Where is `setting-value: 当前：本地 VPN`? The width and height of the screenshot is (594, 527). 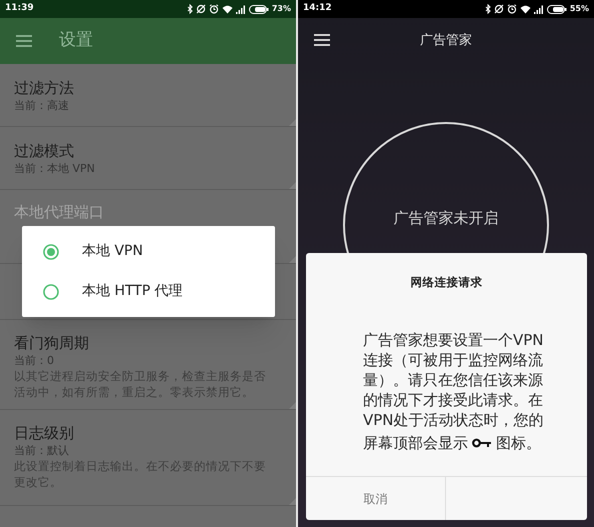
setting-value: 当前：本地 VPN is located at coordinates (55, 168).